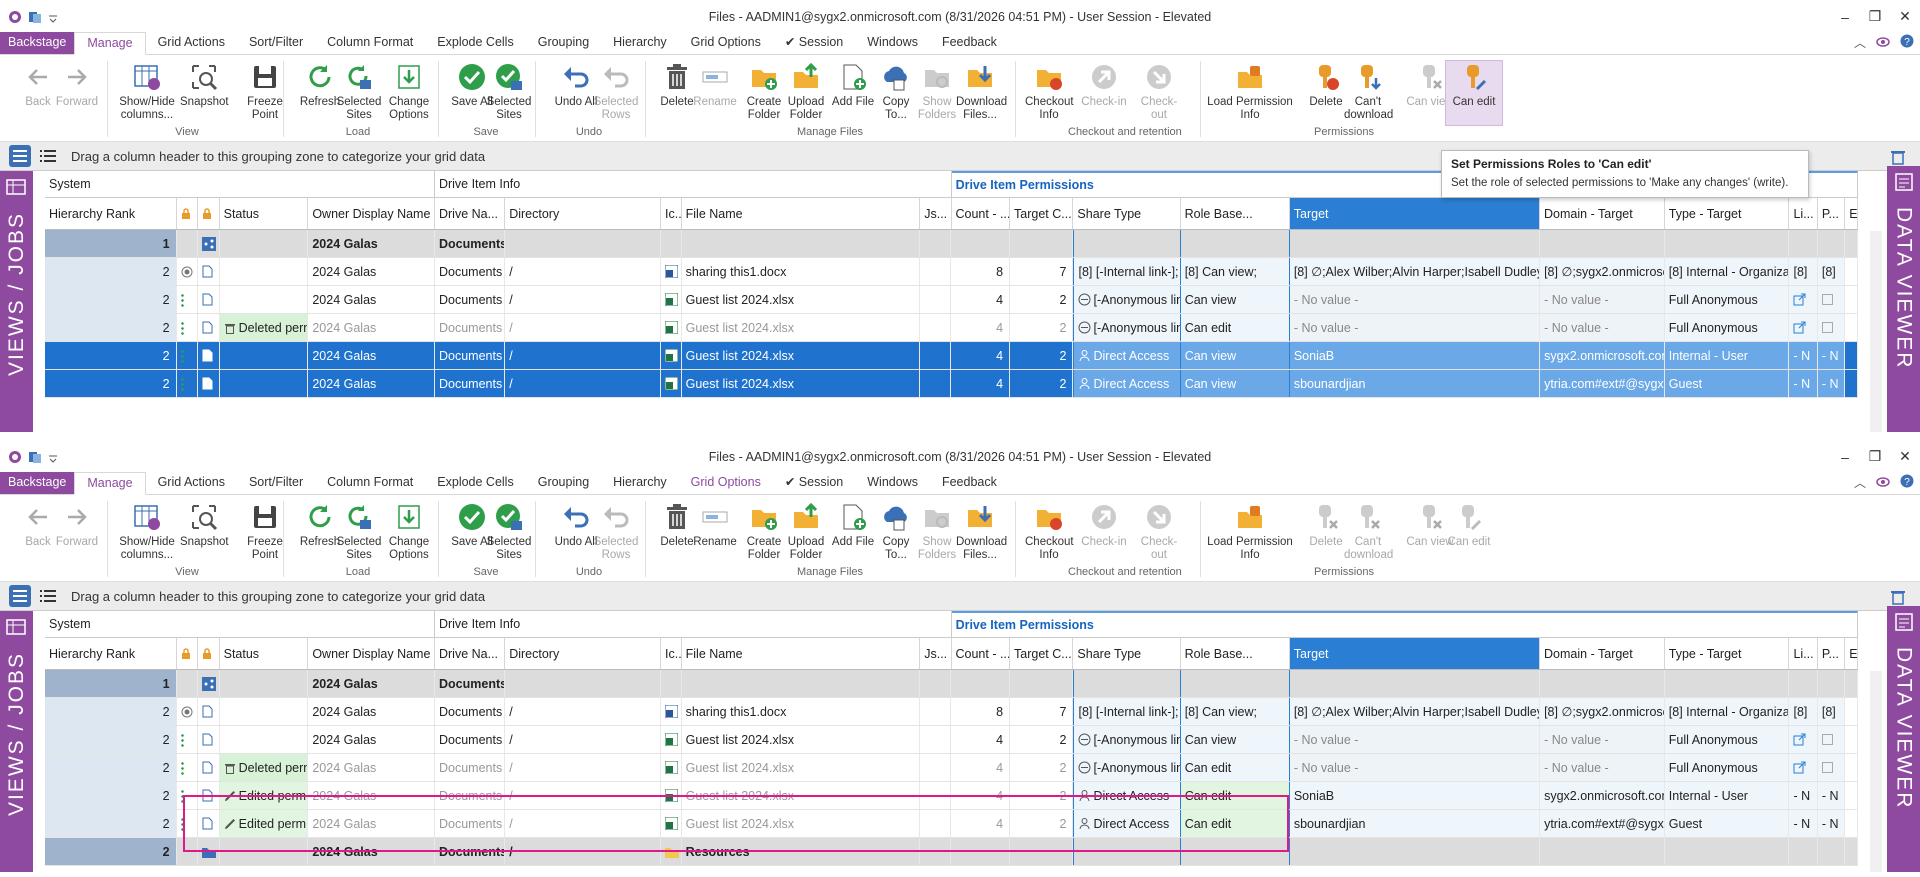 This screenshot has width=1920, height=877. I want to click on cant-download-button: Can't download, so click(1368, 91).